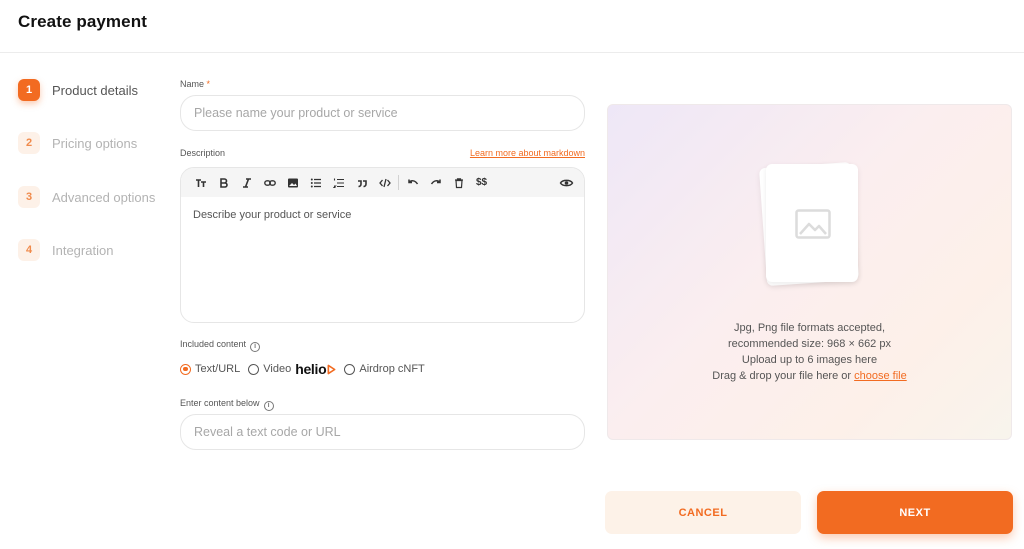 This screenshot has width=1024, height=549. I want to click on name-label: Name *, so click(195, 84).